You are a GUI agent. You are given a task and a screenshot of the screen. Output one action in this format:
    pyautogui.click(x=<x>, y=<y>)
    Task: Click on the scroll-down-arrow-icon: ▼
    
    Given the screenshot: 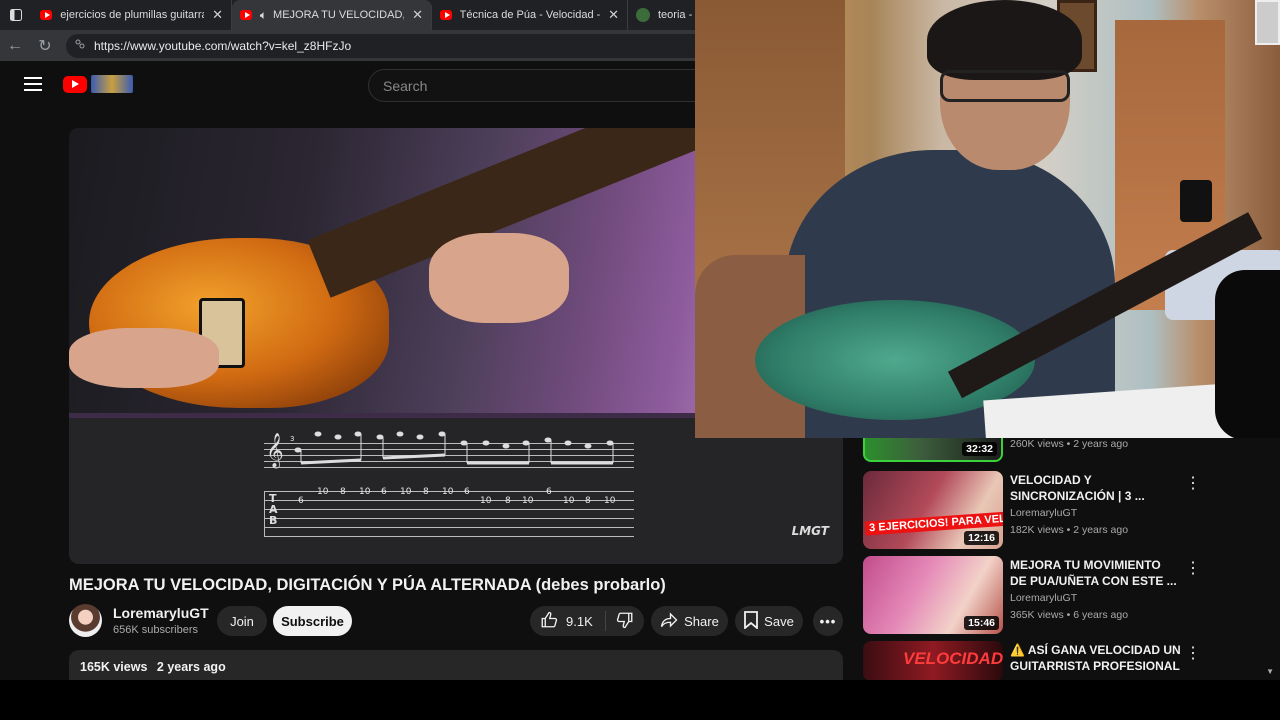 What is the action you would take?
    pyautogui.click(x=1270, y=671)
    